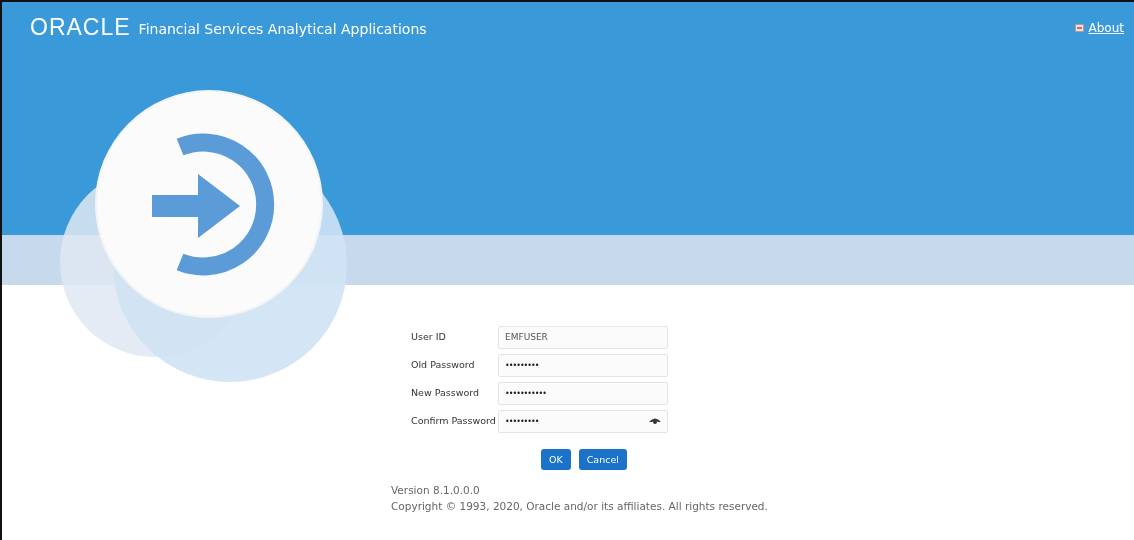 The height and width of the screenshot is (540, 1134). Describe the element at coordinates (80, 27) in the screenshot. I see `oracle-logo: ORACLE` at that location.